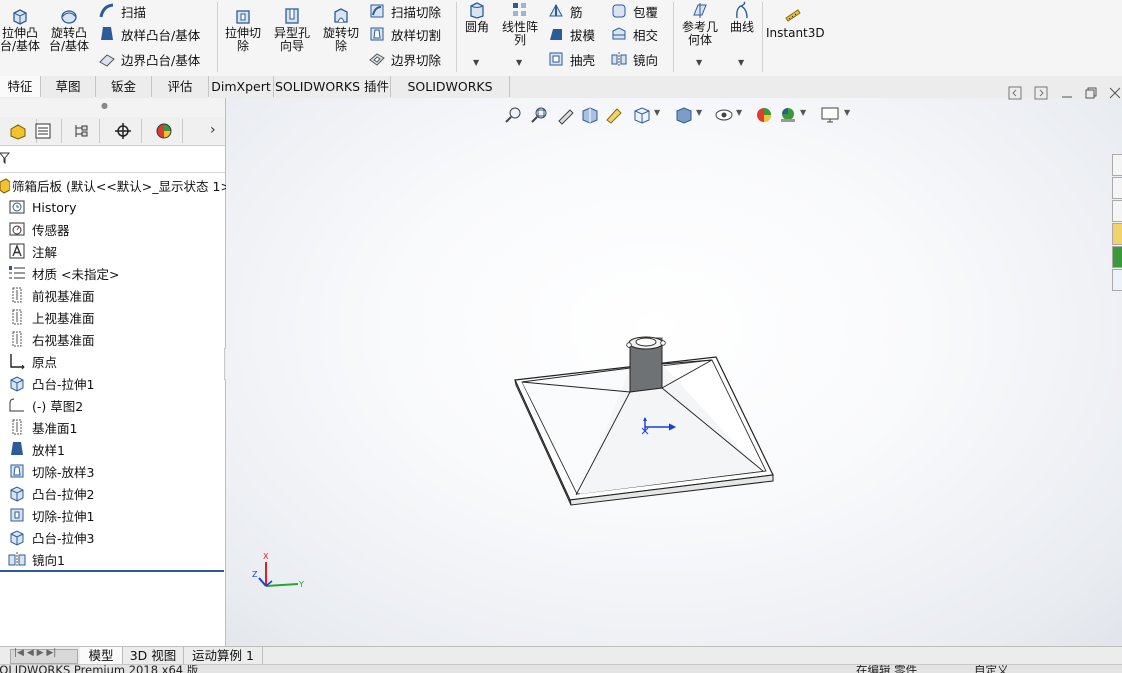 Image resolution: width=1122 pixels, height=673 pixels. Describe the element at coordinates (17, 471) in the screenshot. I see `cut-loft-icon` at that location.